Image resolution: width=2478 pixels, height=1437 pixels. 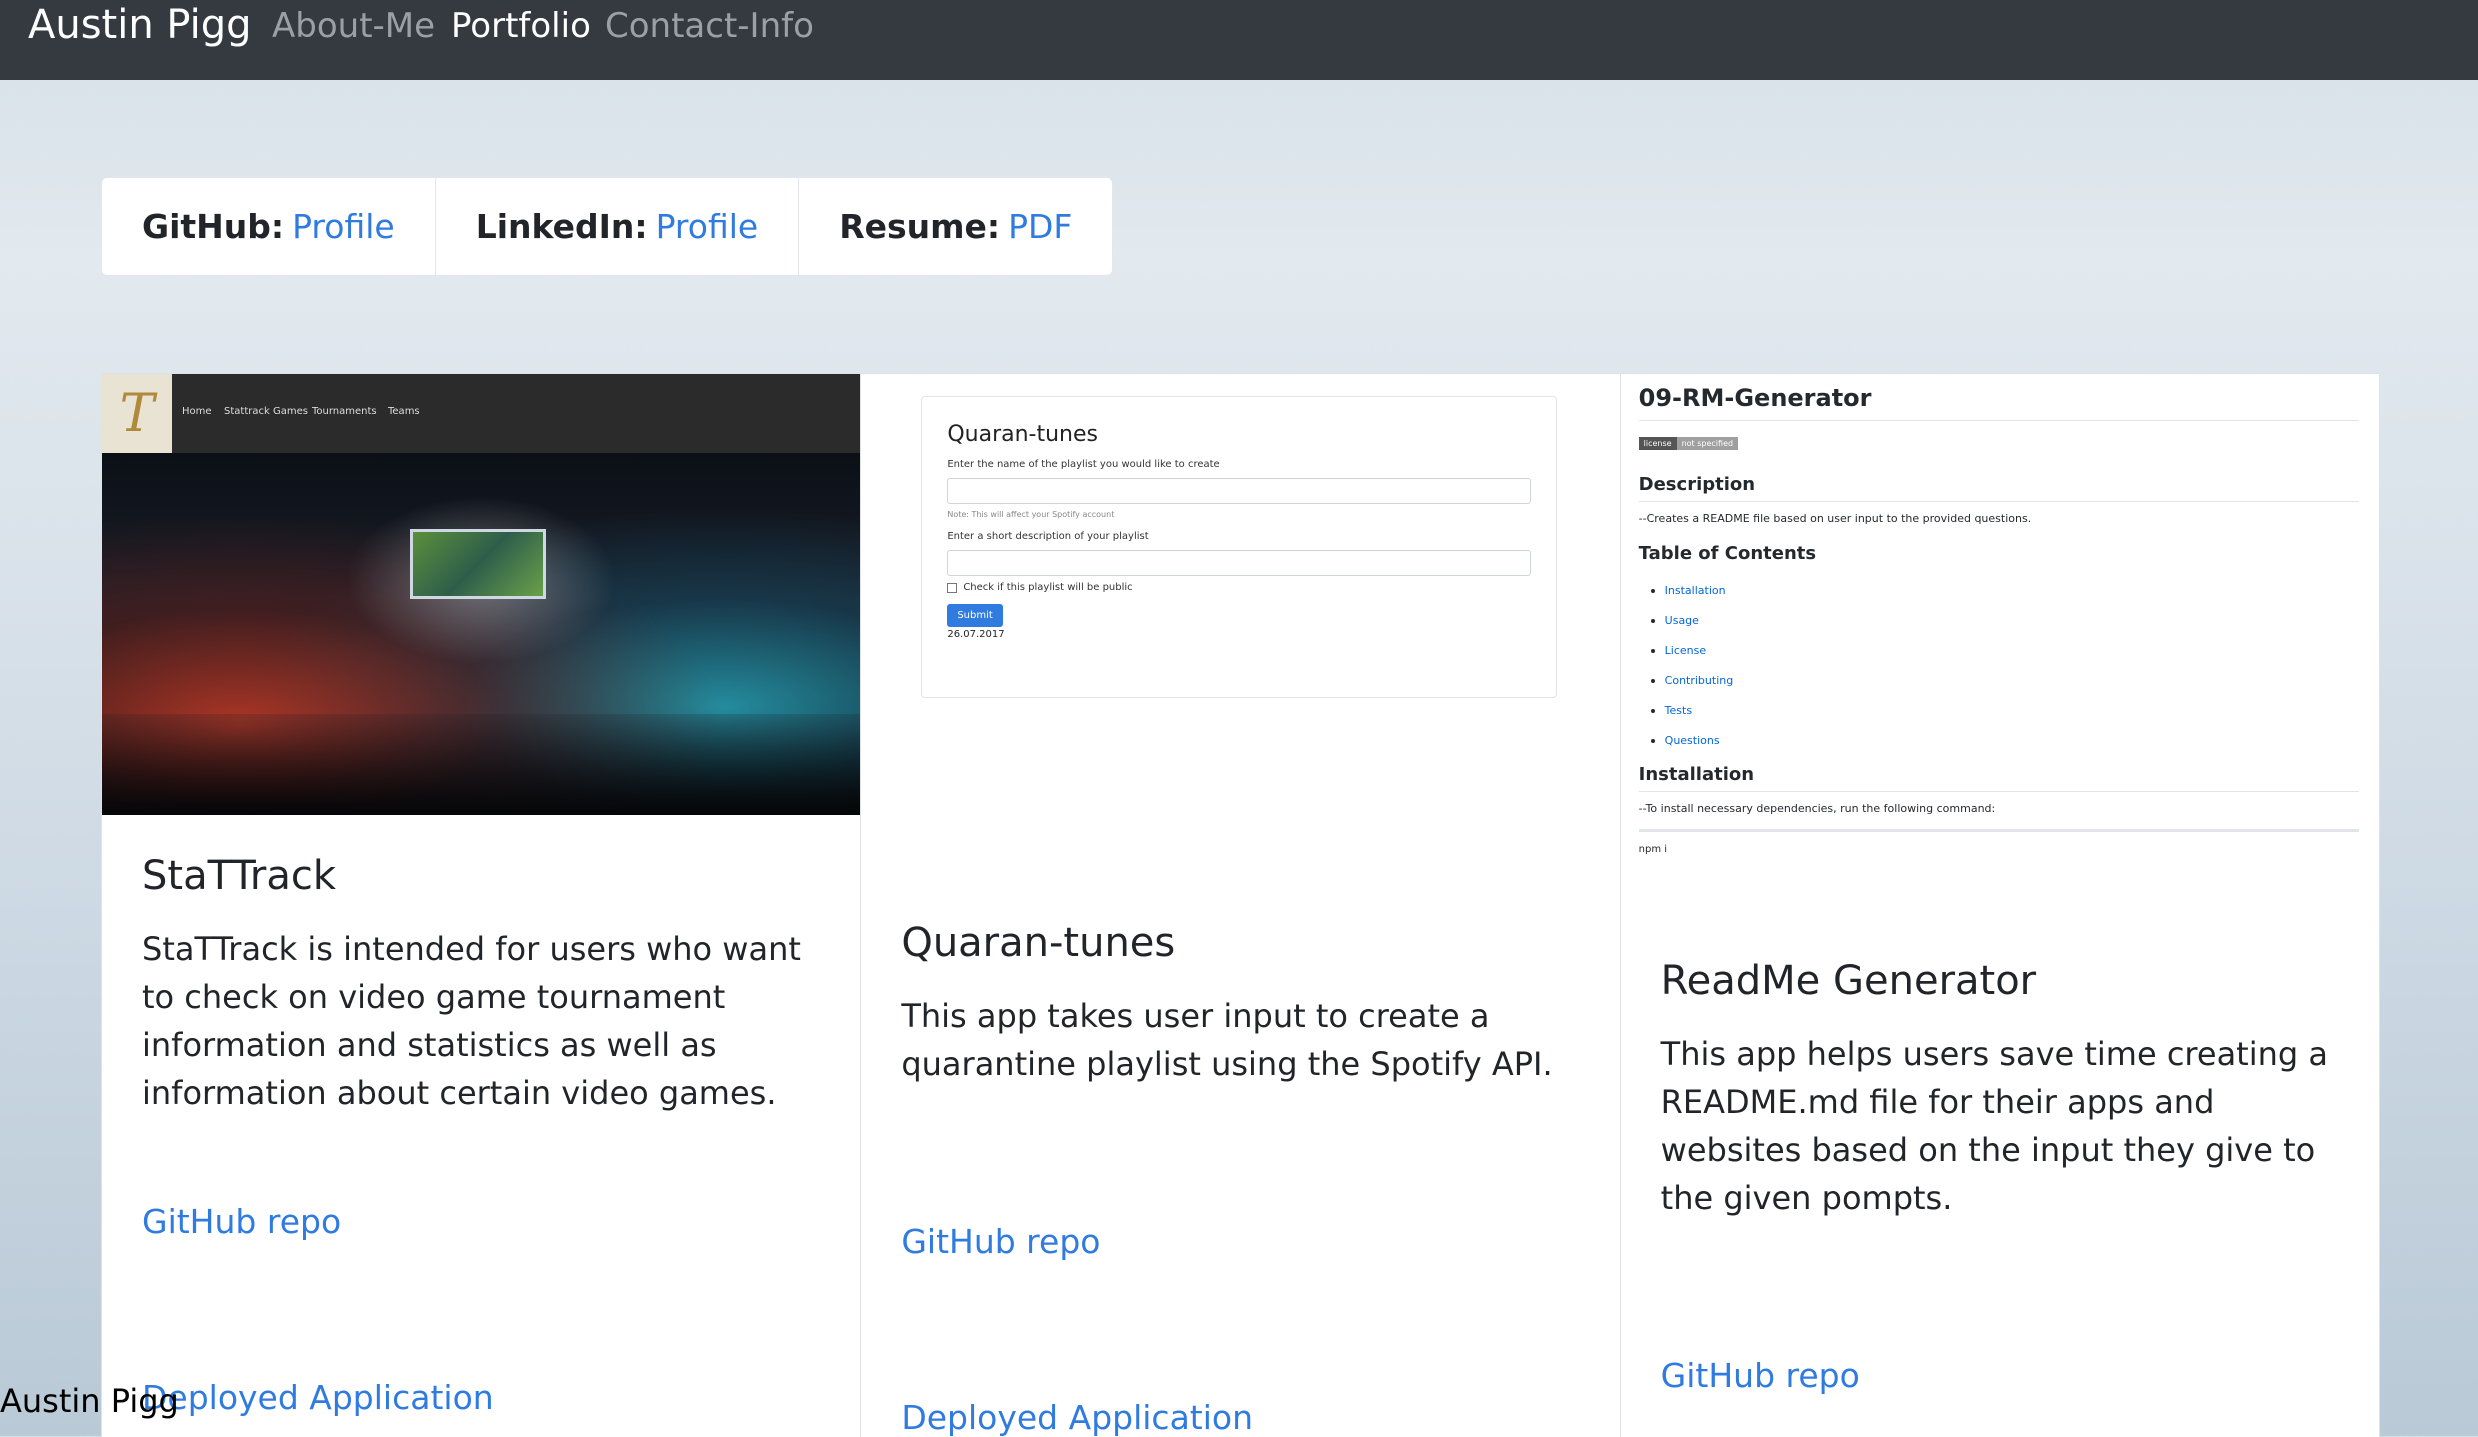 I want to click on nav-about-me: About-Me, so click(x=353, y=26).